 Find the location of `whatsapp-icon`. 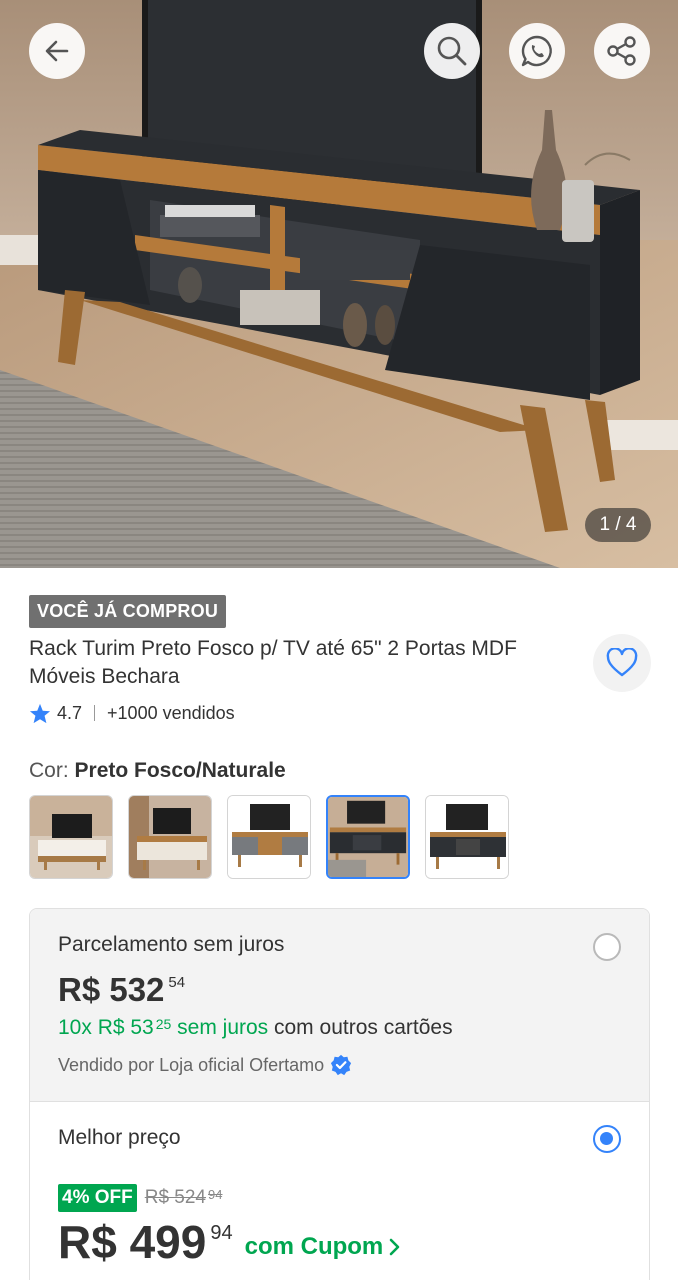

whatsapp-icon is located at coordinates (536, 51).